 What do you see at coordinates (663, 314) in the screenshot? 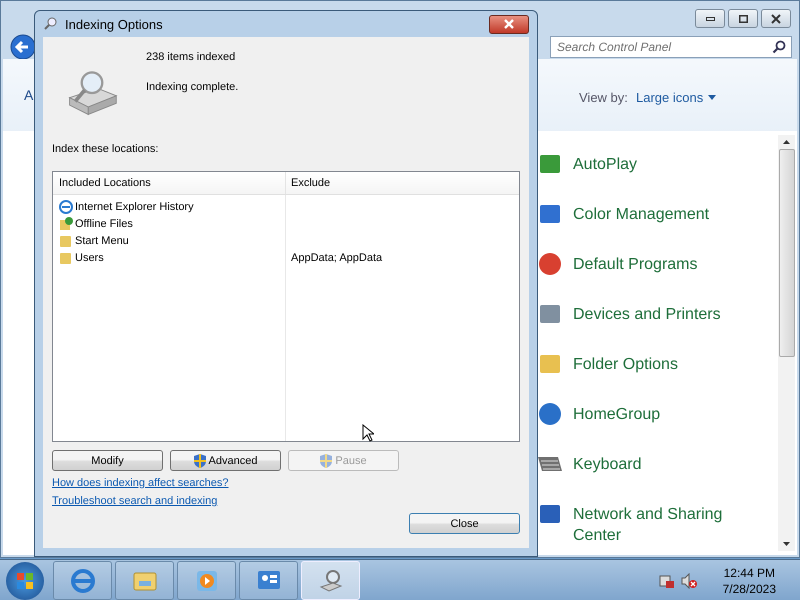
I see `control-panel-item: Devices and Printers` at bounding box center [663, 314].